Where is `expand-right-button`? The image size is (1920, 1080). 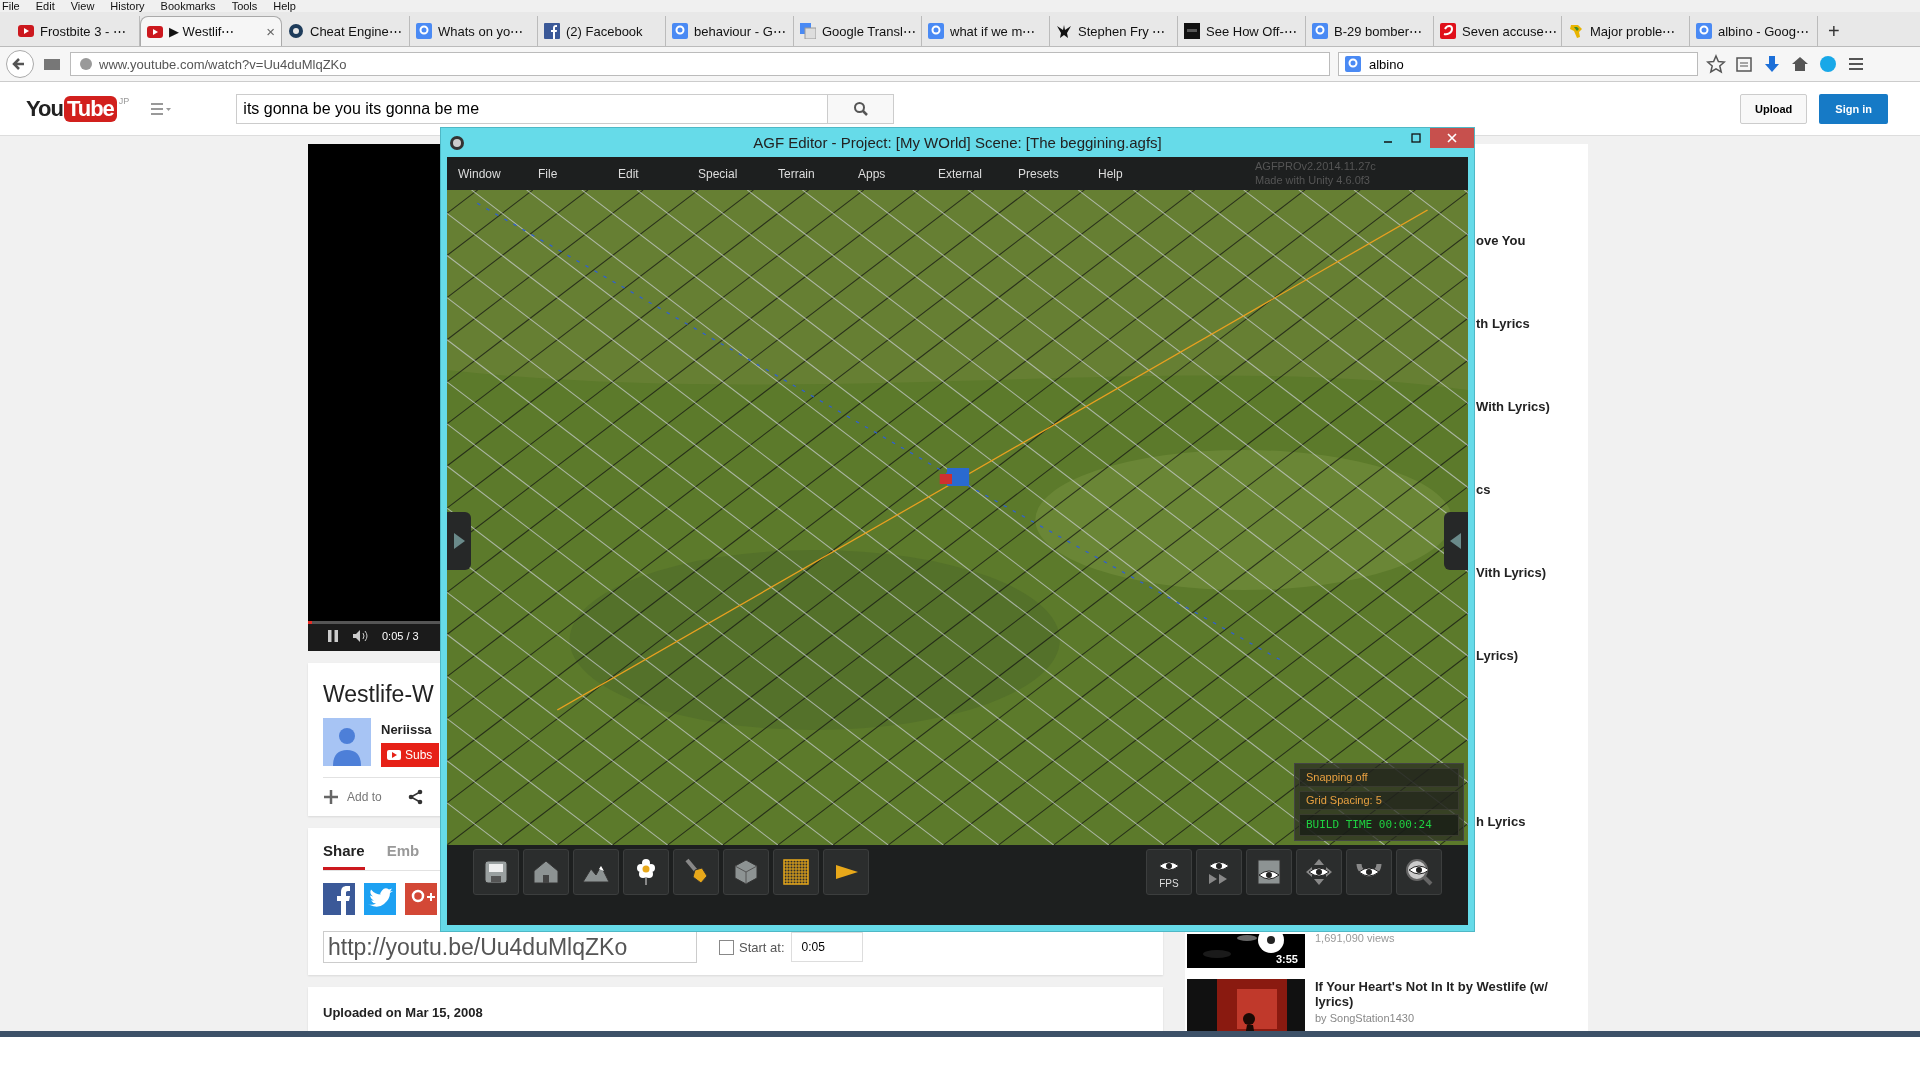
expand-right-button is located at coordinates (1456, 541).